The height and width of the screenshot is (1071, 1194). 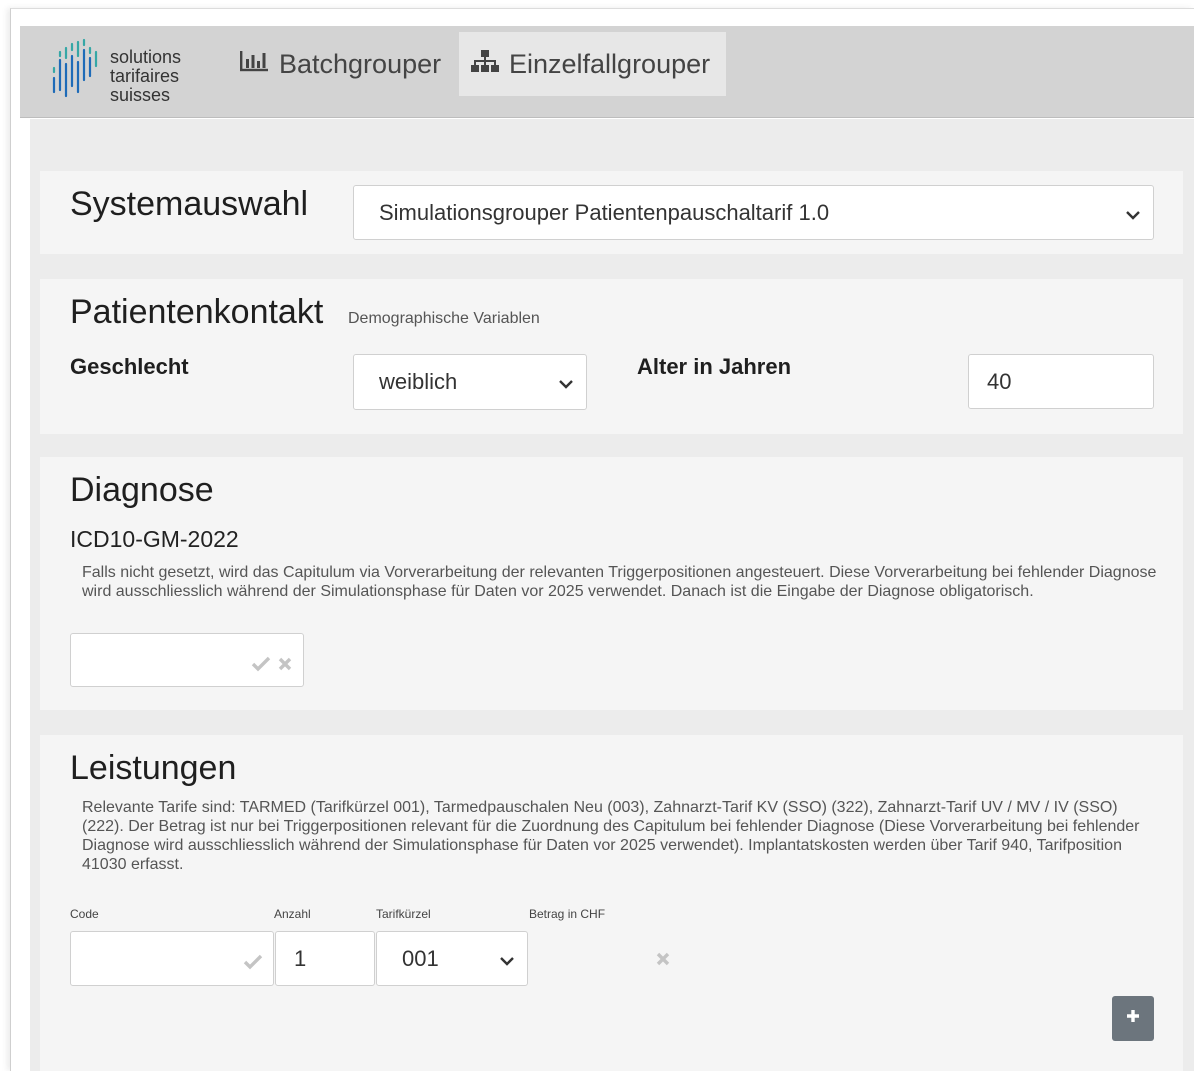 What do you see at coordinates (254, 64) in the screenshot?
I see `bar-chart-icon` at bounding box center [254, 64].